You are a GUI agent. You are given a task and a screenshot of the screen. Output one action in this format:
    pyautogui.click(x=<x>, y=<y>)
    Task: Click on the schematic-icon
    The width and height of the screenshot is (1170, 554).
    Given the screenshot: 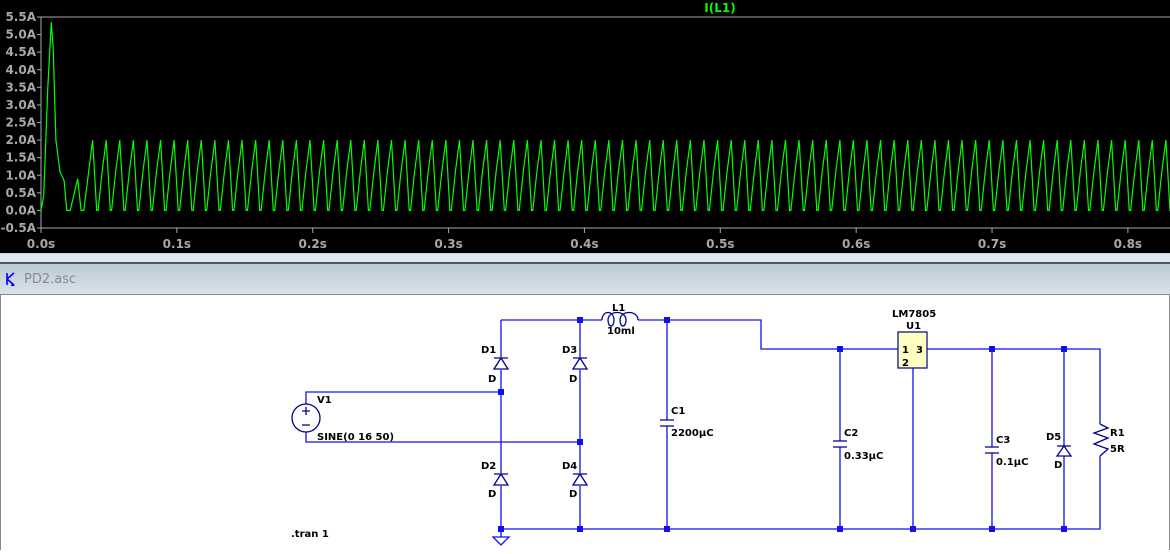 What is the action you would take?
    pyautogui.click(x=10, y=279)
    